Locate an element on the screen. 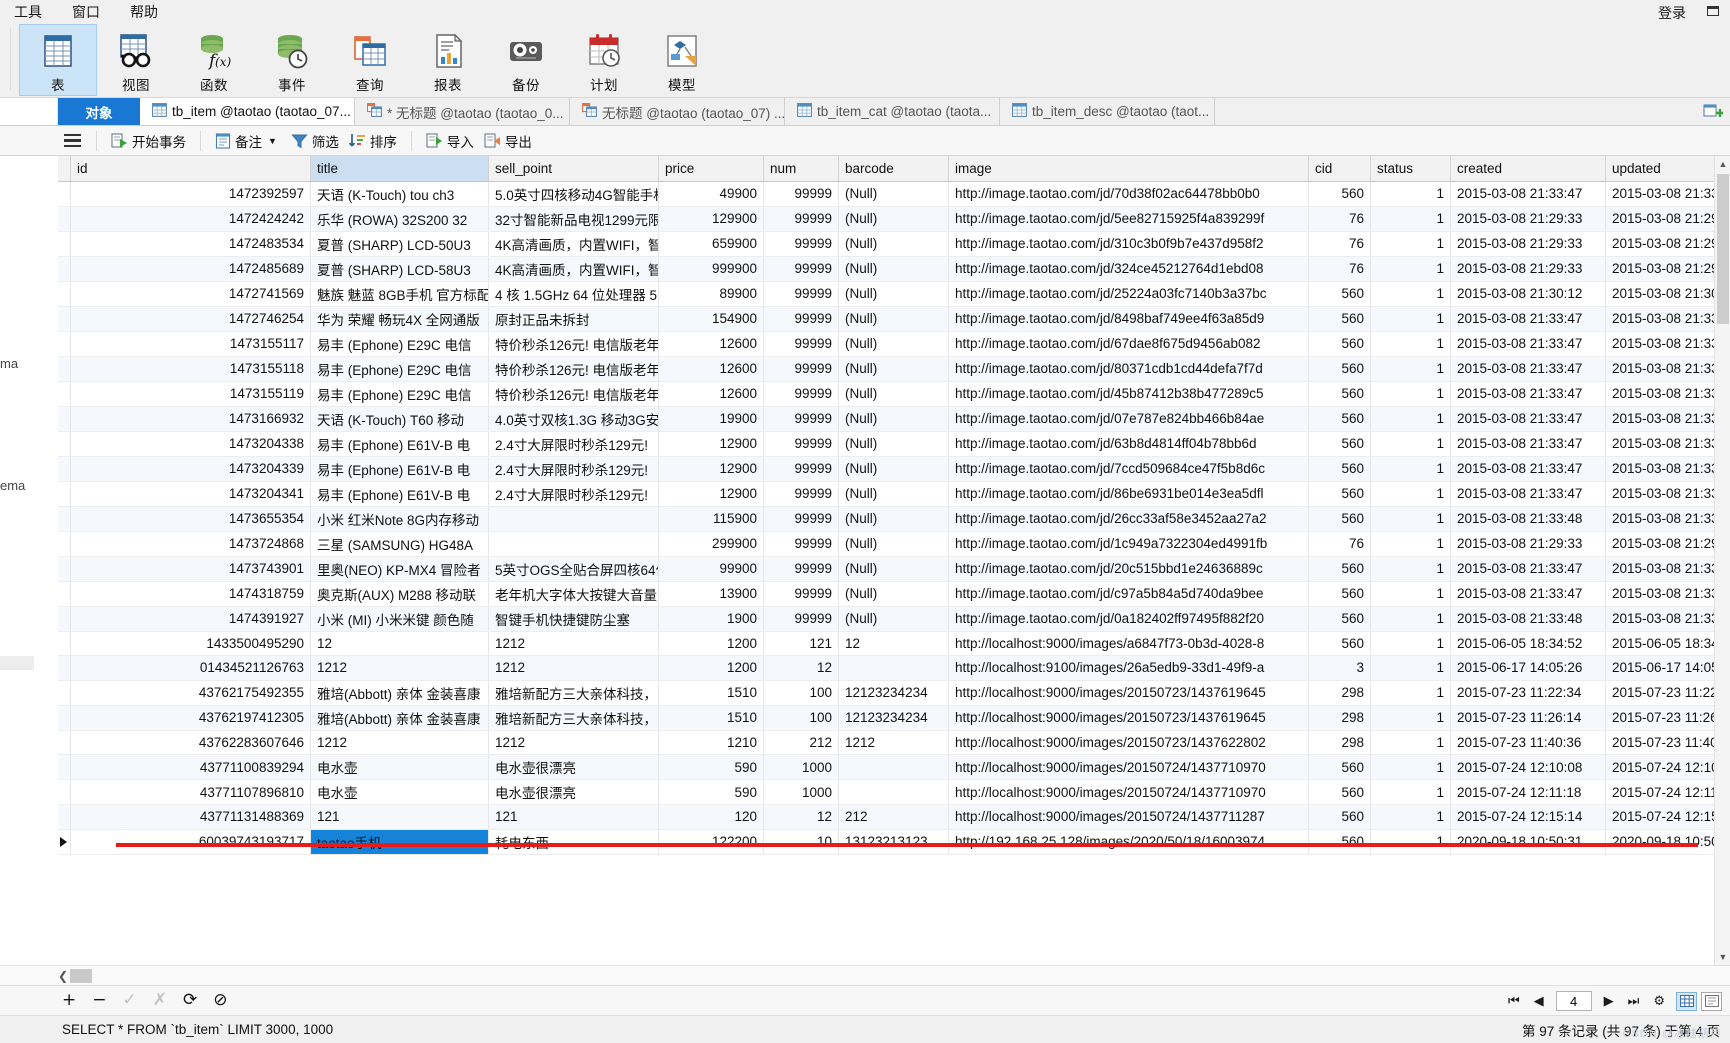  cell-price: 1200 is located at coordinates (711, 668).